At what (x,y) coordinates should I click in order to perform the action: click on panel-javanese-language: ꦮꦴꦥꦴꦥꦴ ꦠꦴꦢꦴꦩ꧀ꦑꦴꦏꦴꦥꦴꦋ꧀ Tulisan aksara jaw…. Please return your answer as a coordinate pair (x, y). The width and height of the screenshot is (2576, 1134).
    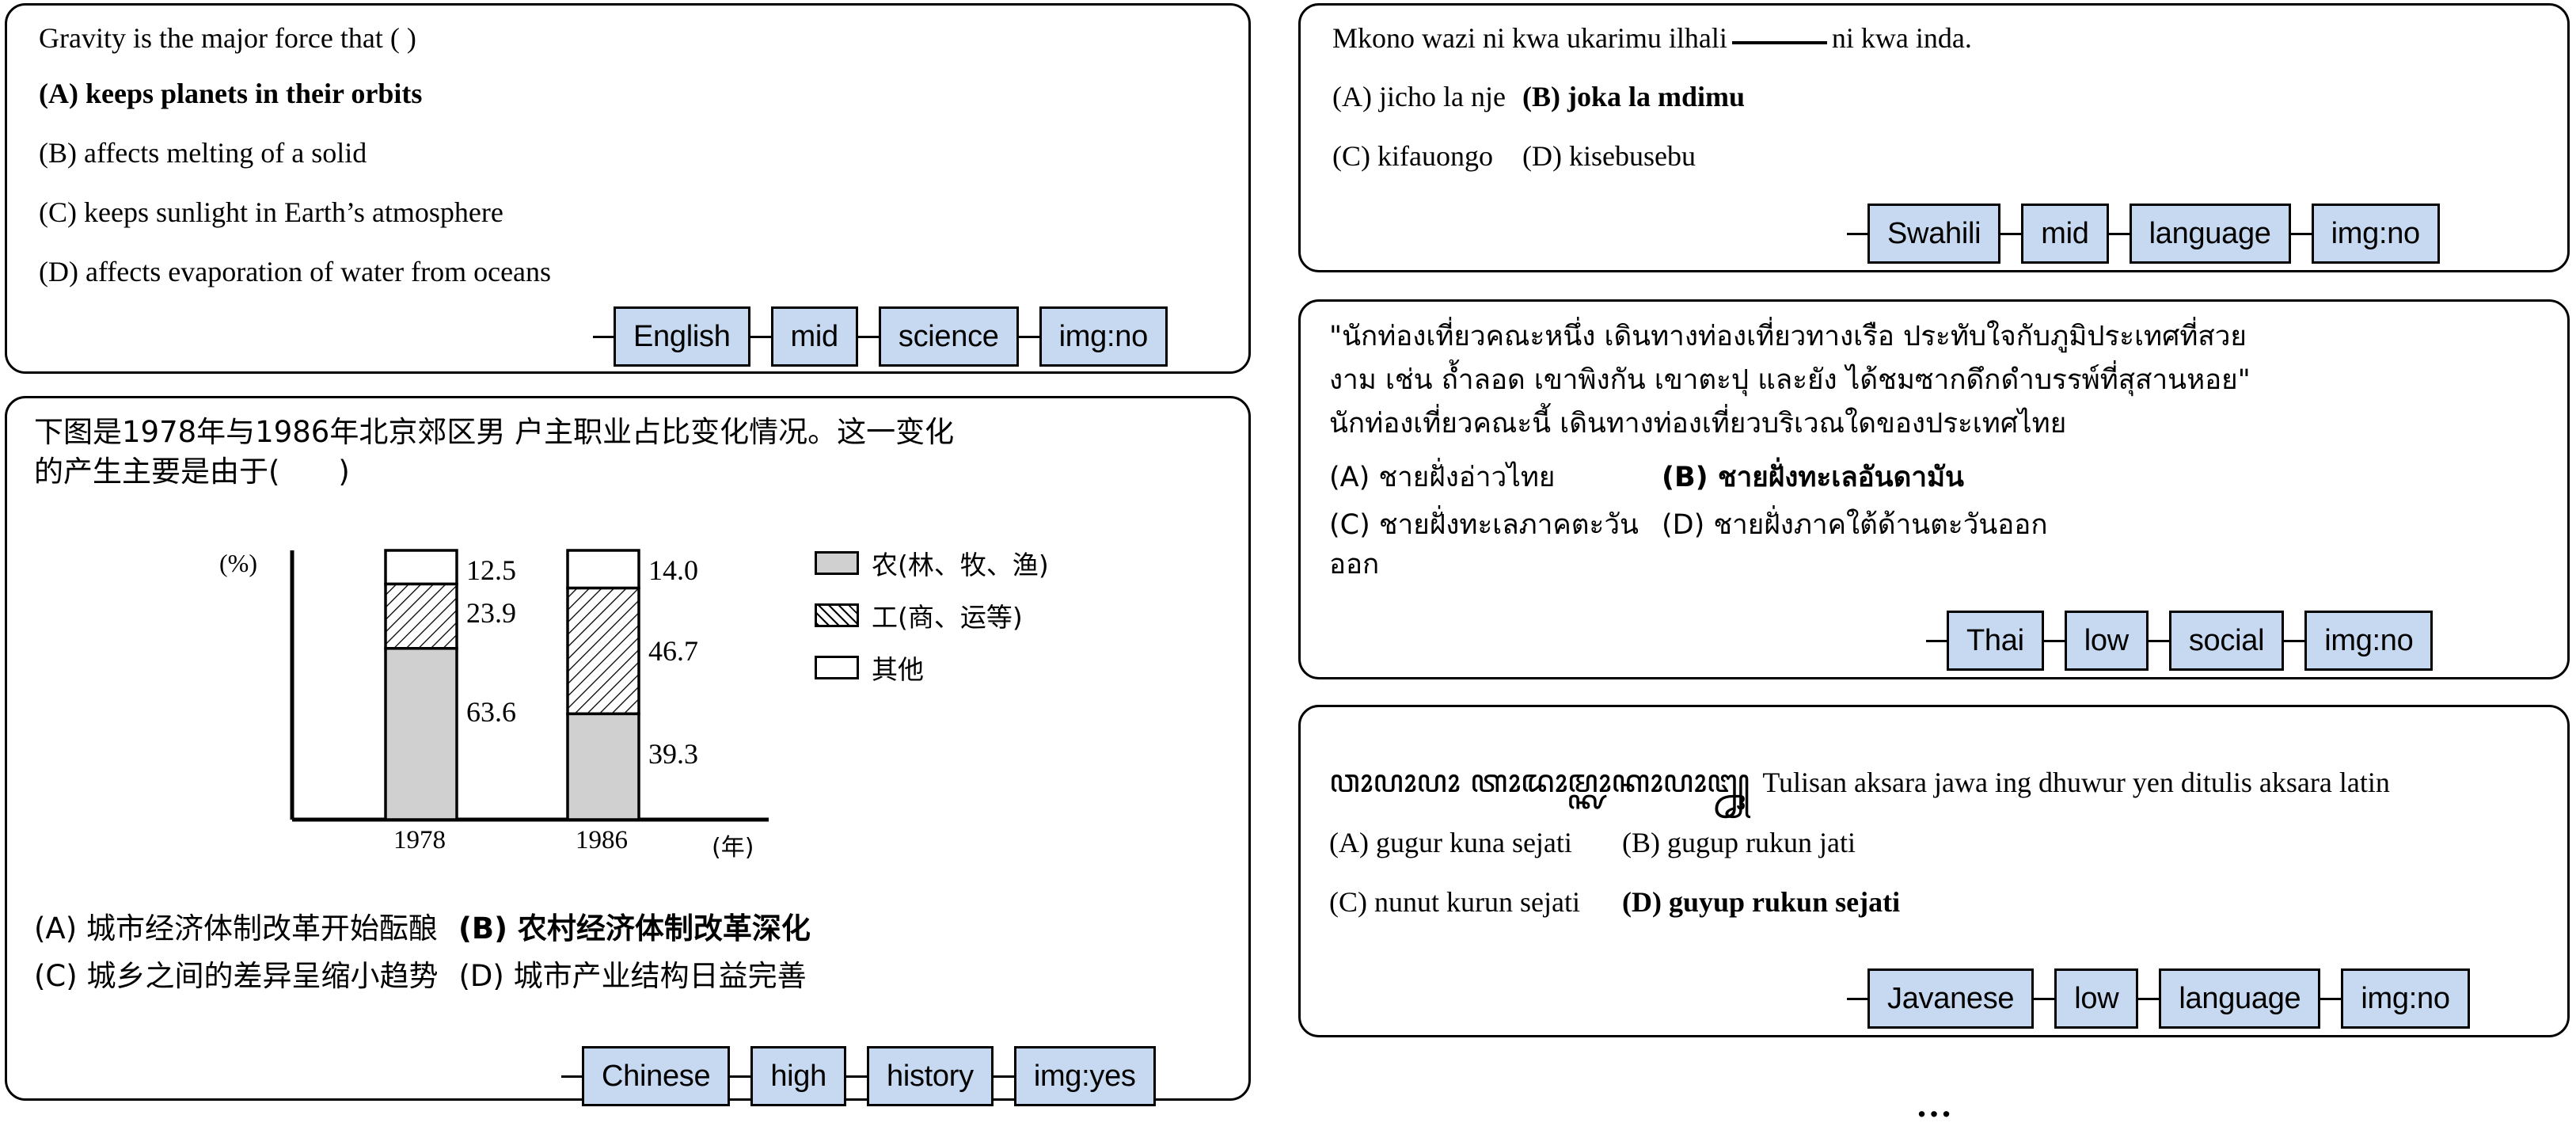
    Looking at the image, I should click on (1934, 871).